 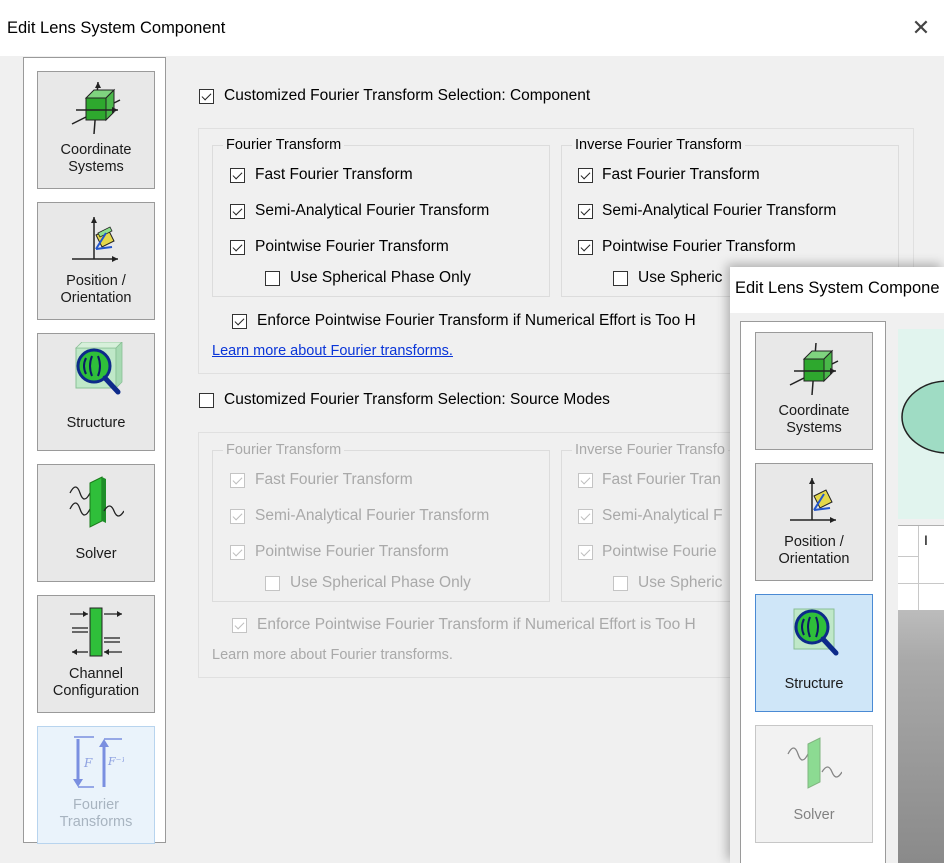 What do you see at coordinates (918, 583) in the screenshot?
I see `table-divider` at bounding box center [918, 583].